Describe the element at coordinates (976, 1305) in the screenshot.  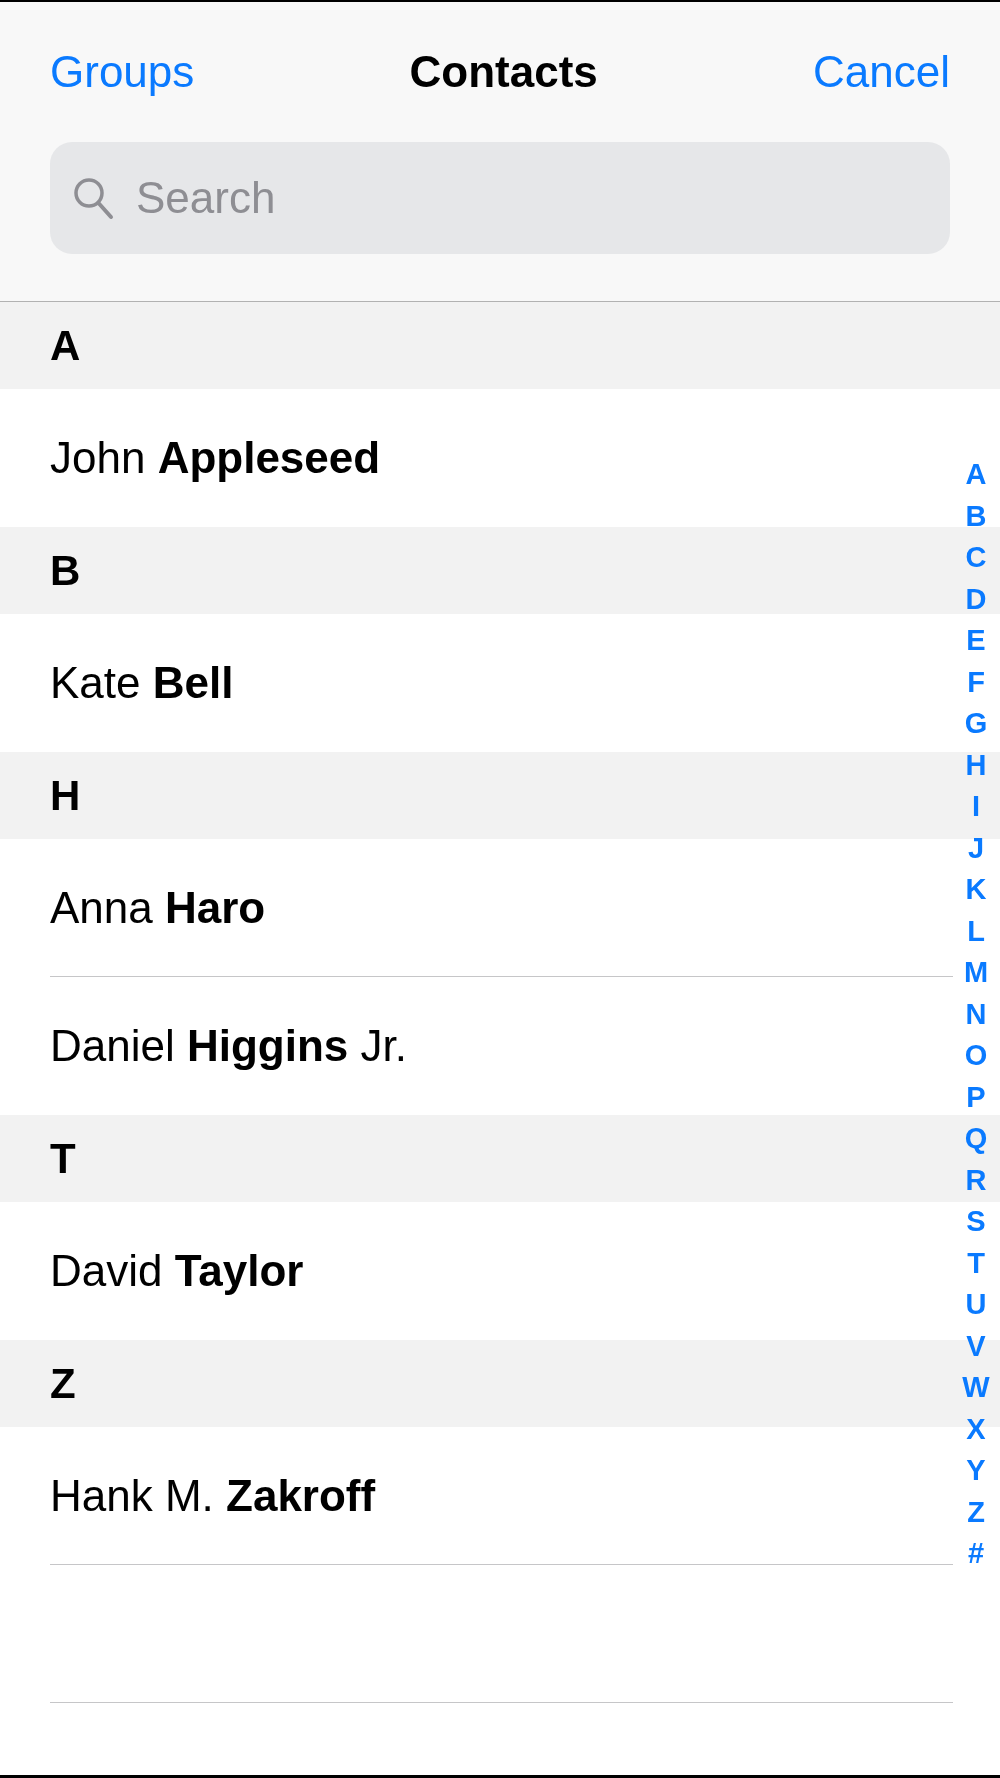
I see `index-letter: U` at that location.